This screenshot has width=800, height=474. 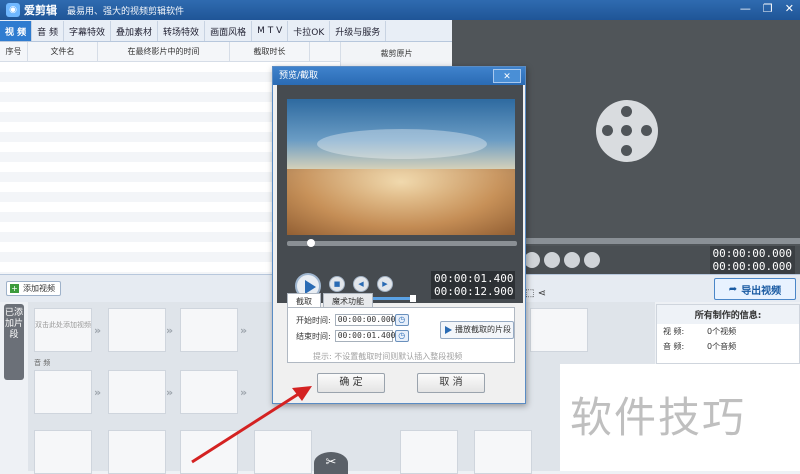 I want to click on red-arrow-annotation, so click(x=251, y=425).